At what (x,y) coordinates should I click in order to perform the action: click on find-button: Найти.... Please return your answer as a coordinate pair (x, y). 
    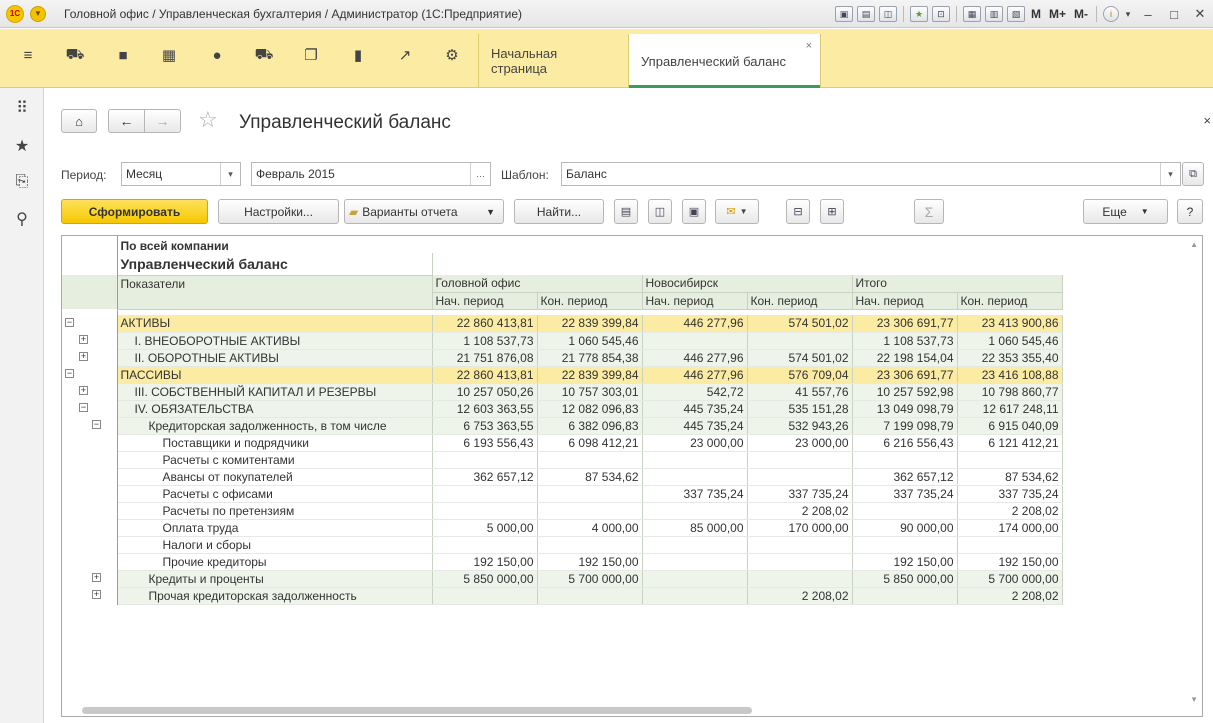
    Looking at the image, I should click on (559, 211).